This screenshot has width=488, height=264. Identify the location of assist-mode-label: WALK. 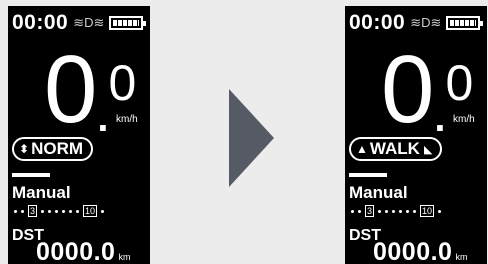
(394, 148).